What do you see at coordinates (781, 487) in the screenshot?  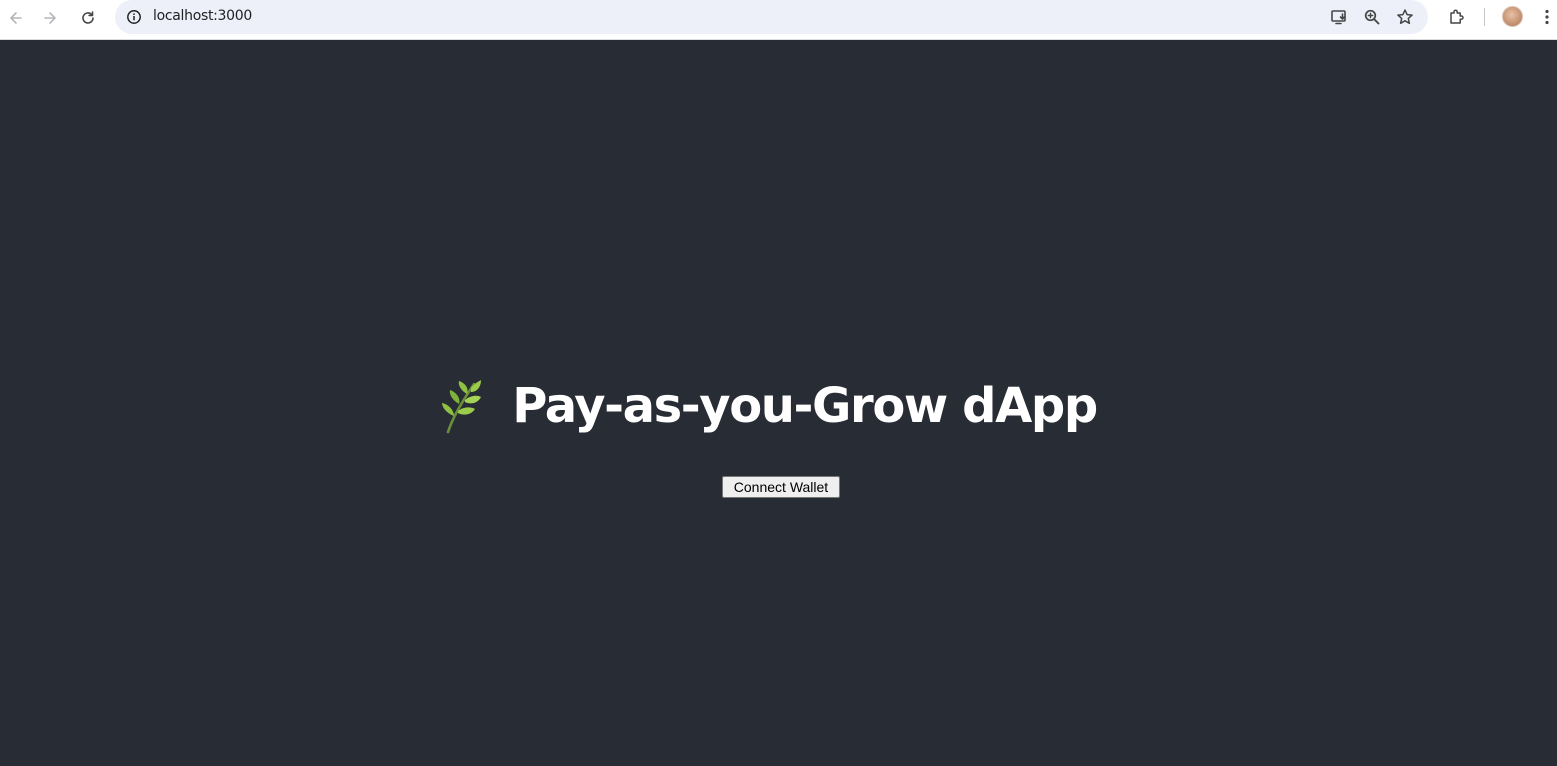 I see `connect-wallet-button: Connect Wallet` at bounding box center [781, 487].